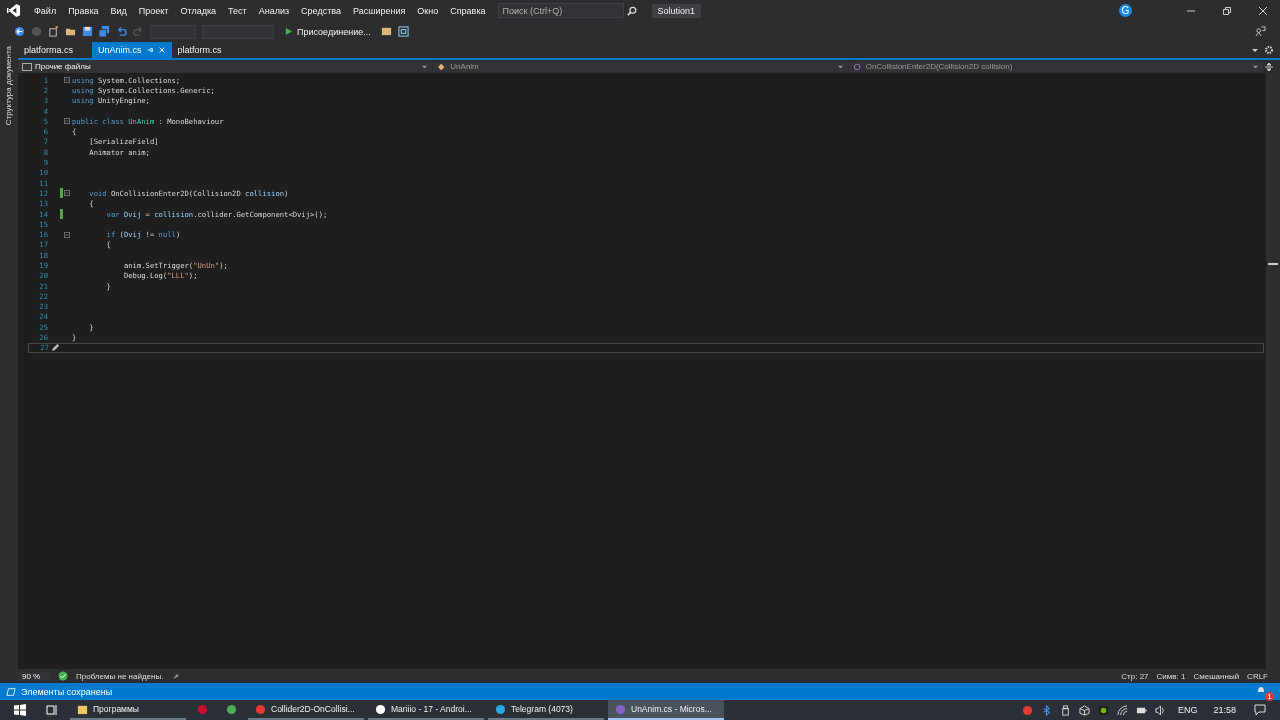  What do you see at coordinates (428, 10) in the screenshot?
I see `menu-item: Окно` at bounding box center [428, 10].